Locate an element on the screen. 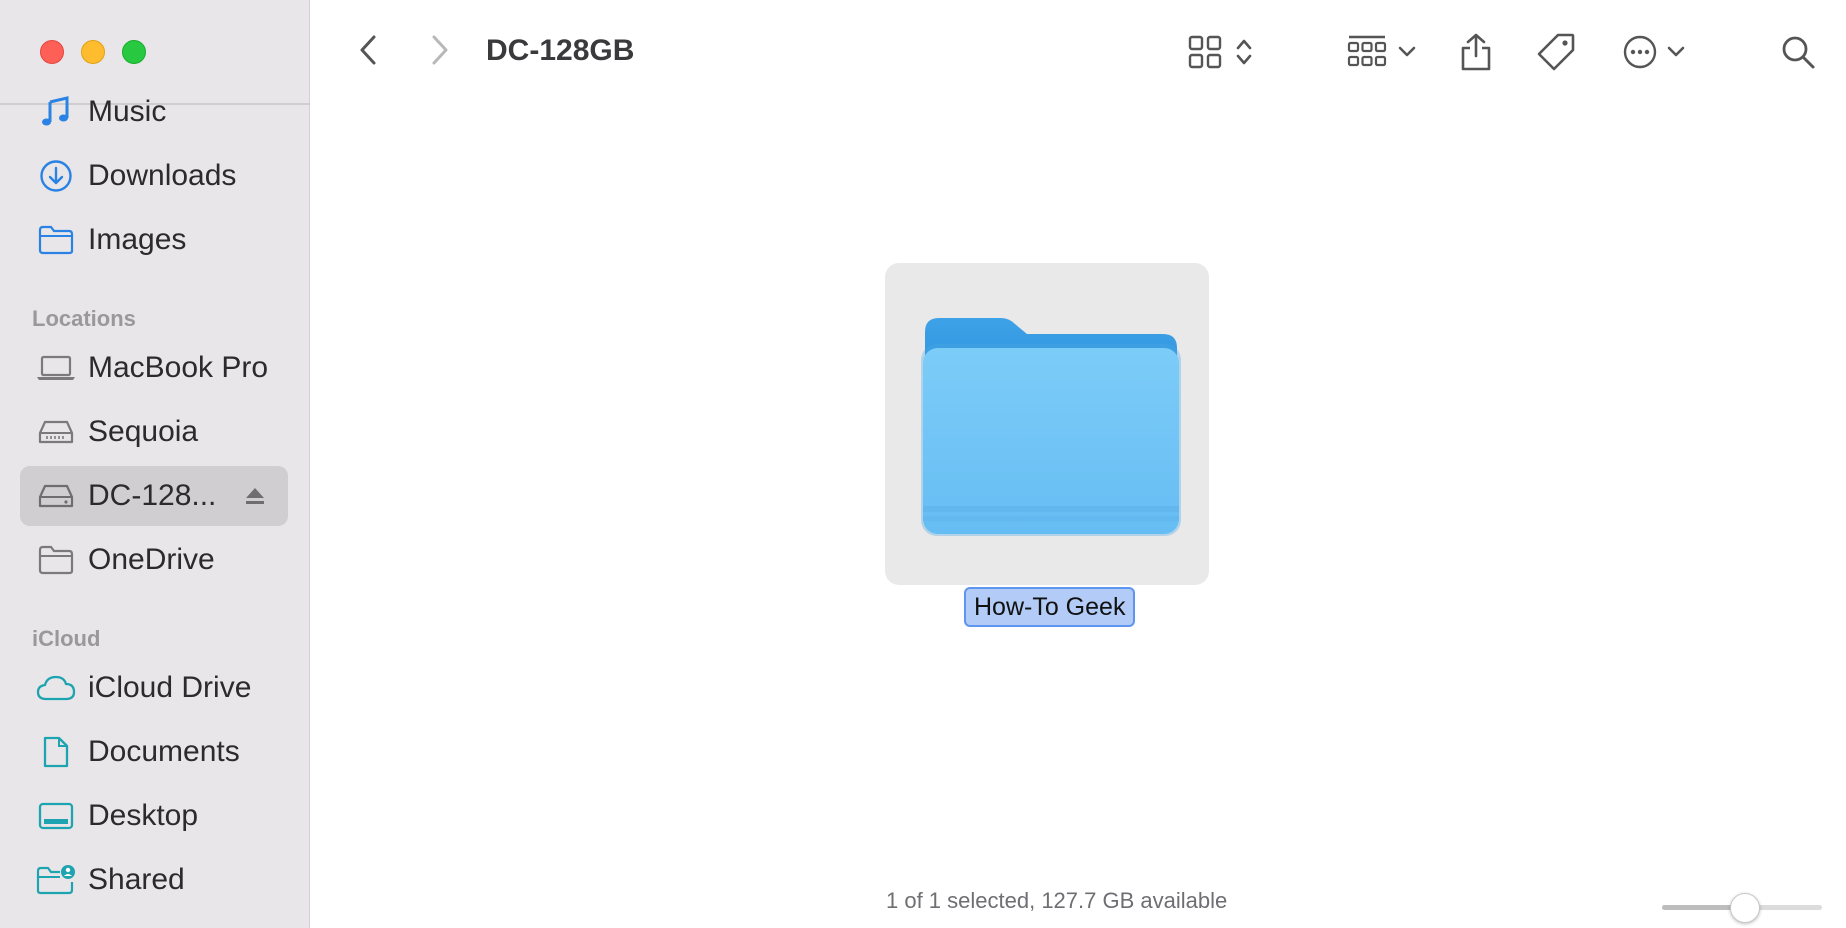 The width and height of the screenshot is (1846, 928). sidebar-item-label: iCloud Drive is located at coordinates (170, 687).